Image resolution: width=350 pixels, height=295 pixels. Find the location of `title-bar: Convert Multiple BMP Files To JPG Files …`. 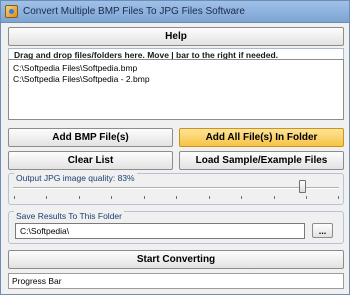

title-bar: Convert Multiple BMP Files To JPG Files … is located at coordinates (175, 12).